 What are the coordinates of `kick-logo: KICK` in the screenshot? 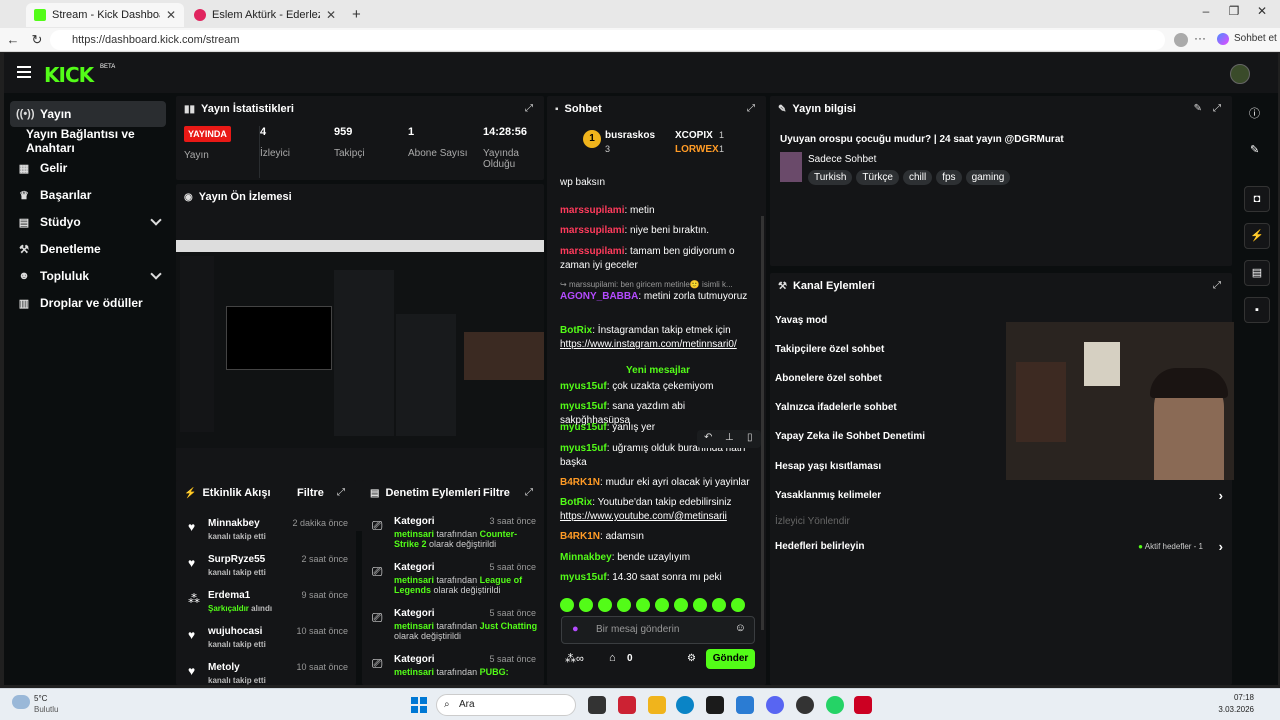 It's located at (69, 75).